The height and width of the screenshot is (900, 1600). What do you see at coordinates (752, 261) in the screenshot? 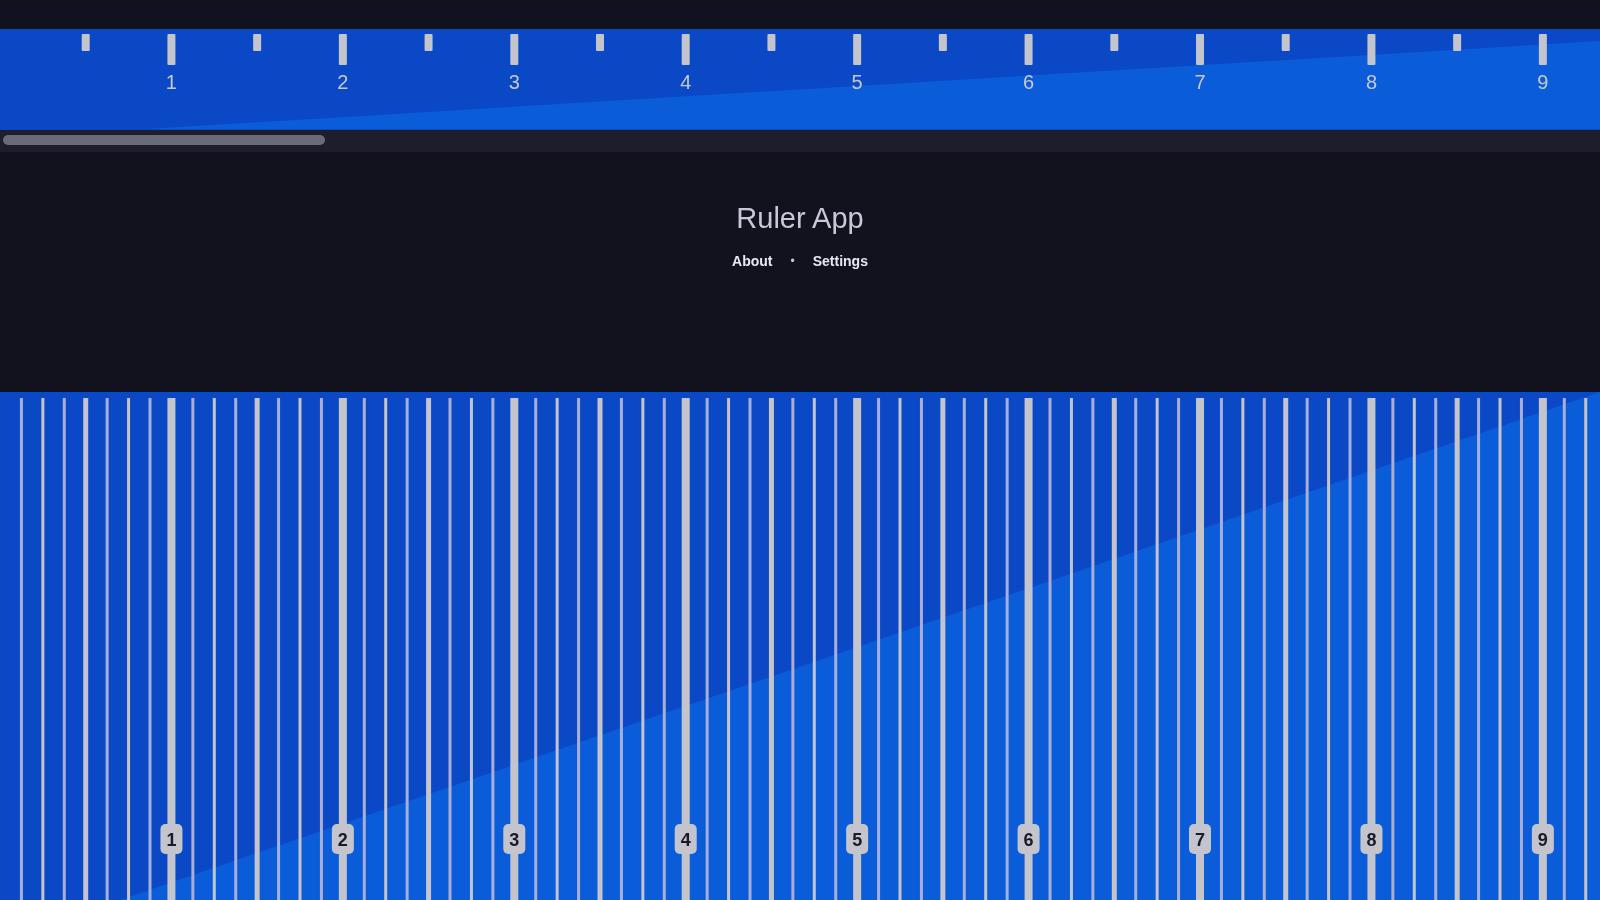
I see `about-link: About` at bounding box center [752, 261].